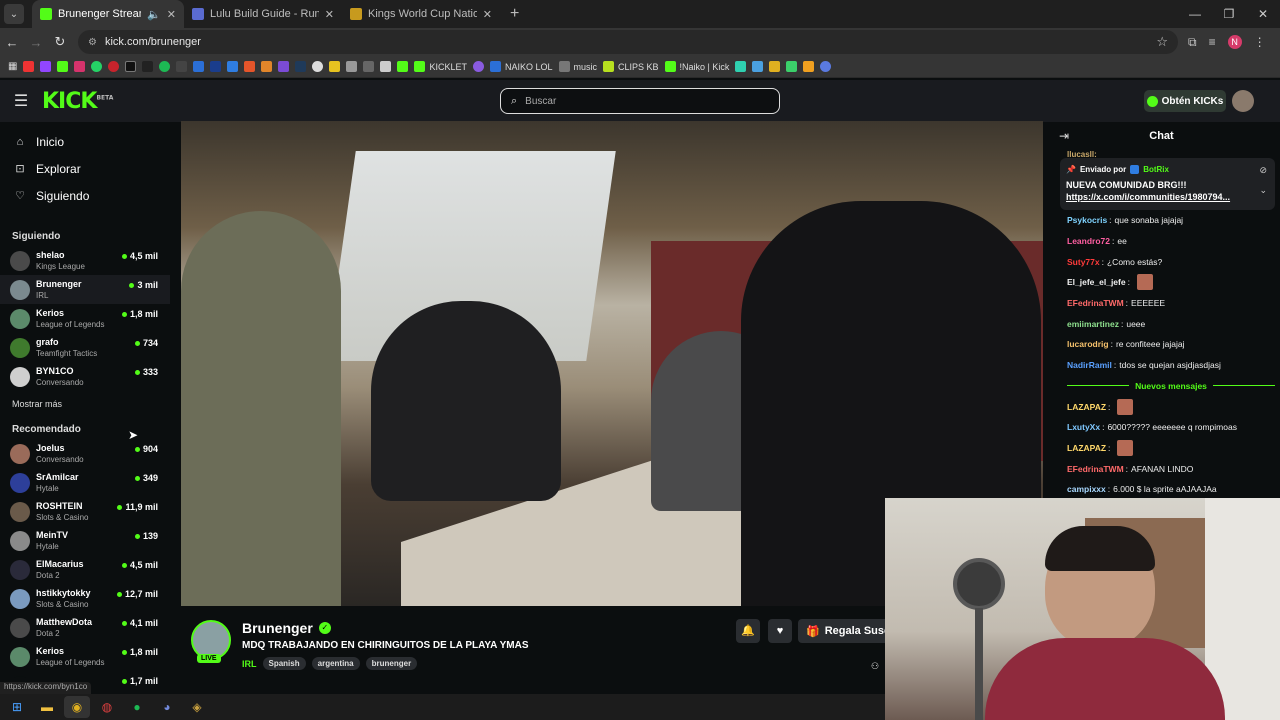 The height and width of the screenshot is (720, 1280). Describe the element at coordinates (60, 42) in the screenshot. I see `reload-icon: ↻` at that location.